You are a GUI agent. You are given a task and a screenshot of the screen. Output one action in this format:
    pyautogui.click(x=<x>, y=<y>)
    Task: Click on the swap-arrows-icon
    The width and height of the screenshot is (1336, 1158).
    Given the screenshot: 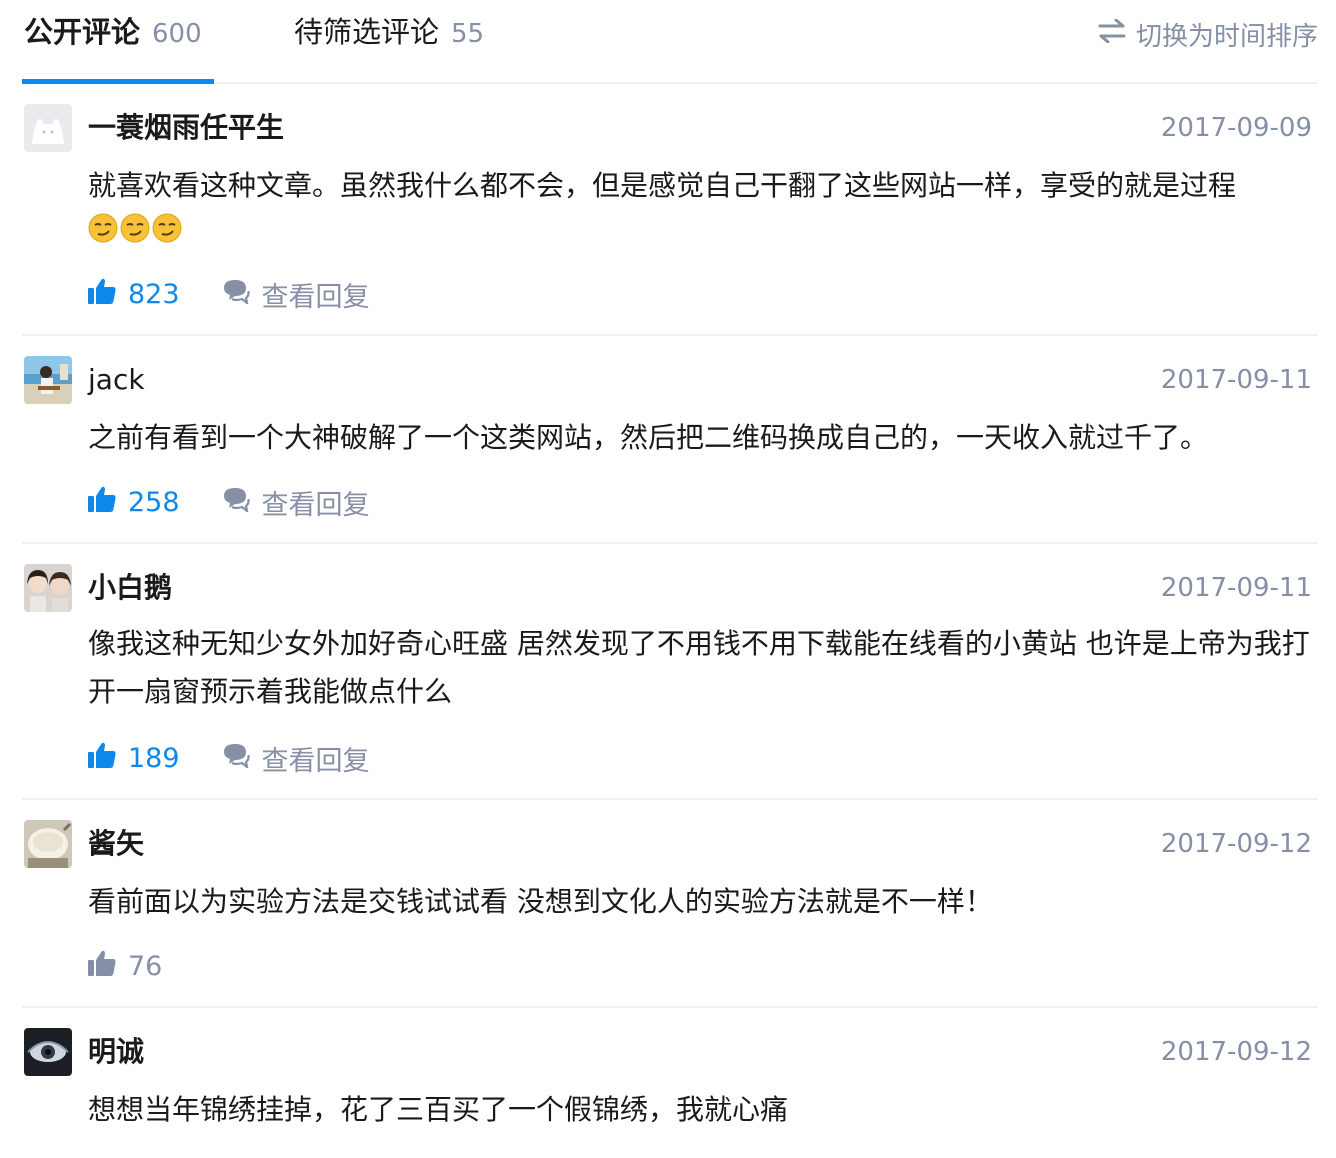 What is the action you would take?
    pyautogui.click(x=1117, y=34)
    